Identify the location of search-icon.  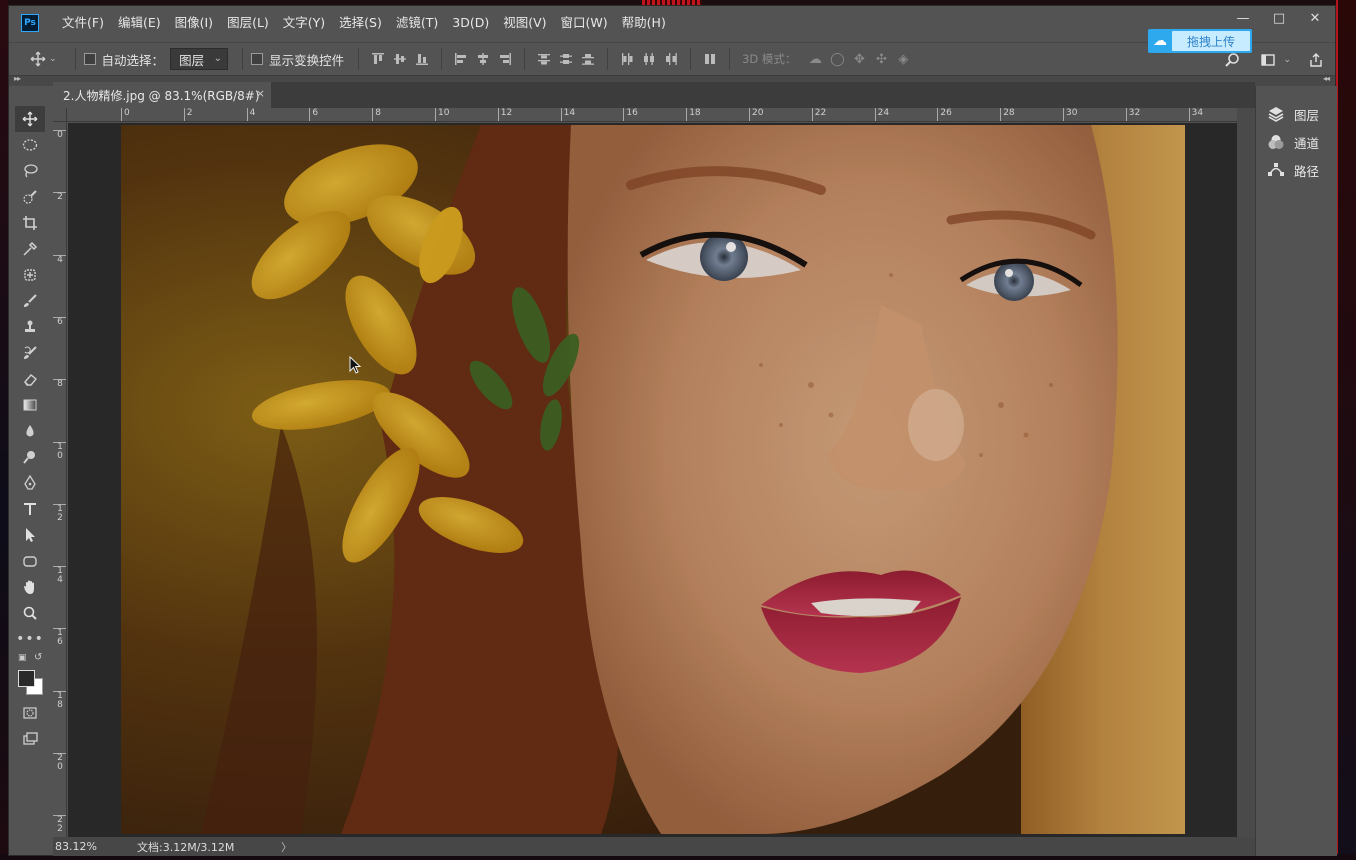
(1232, 60).